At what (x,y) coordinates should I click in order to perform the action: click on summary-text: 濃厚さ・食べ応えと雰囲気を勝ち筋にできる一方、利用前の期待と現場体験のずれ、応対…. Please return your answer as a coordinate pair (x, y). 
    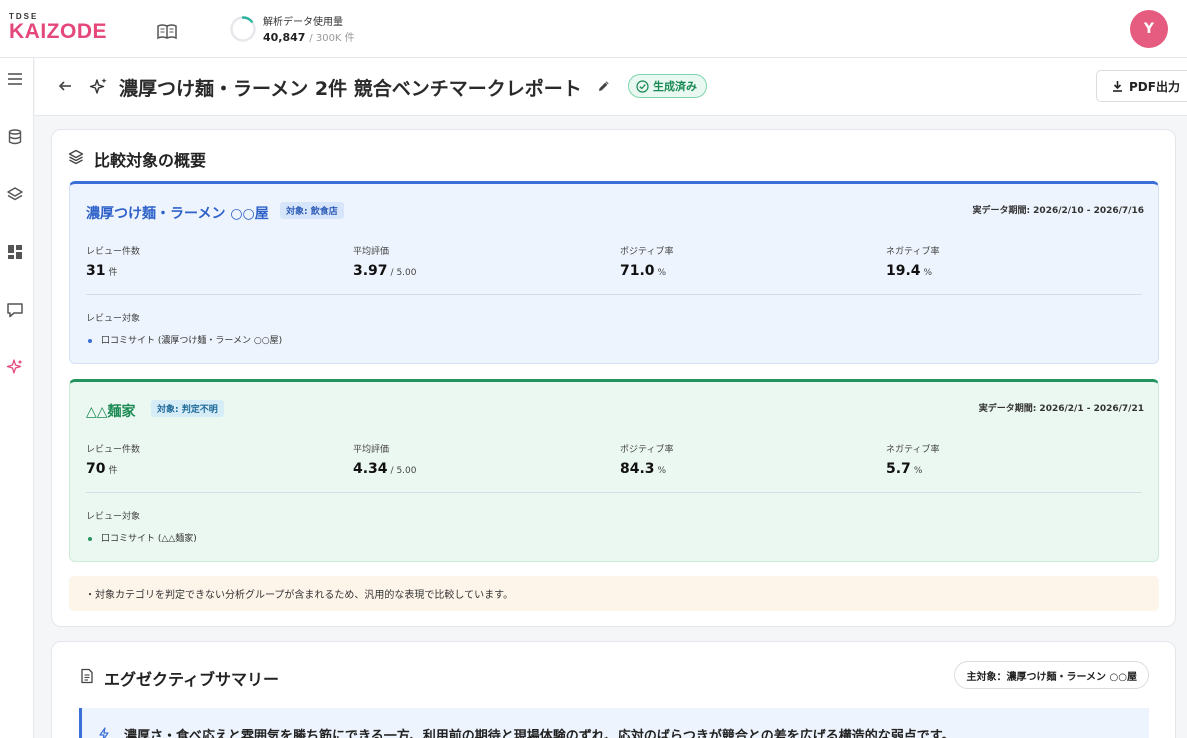
    Looking at the image, I should click on (539, 733).